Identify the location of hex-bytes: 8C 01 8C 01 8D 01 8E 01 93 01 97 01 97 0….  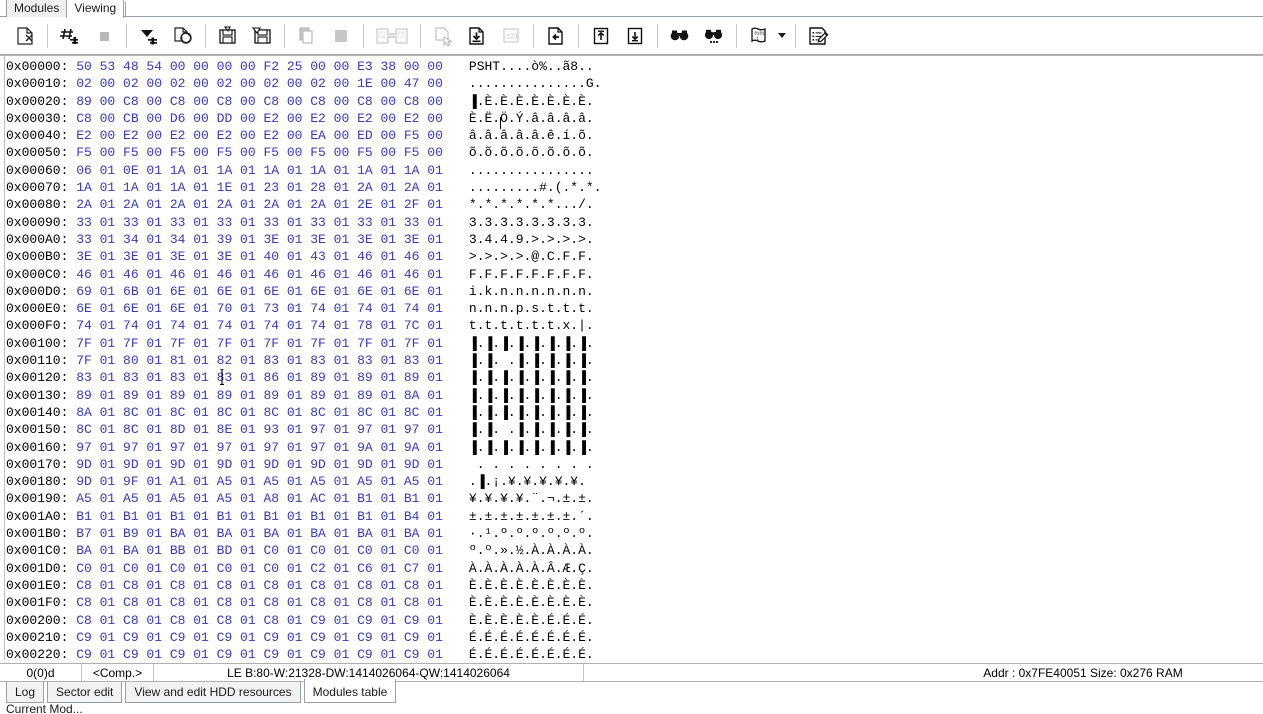
(259, 429).